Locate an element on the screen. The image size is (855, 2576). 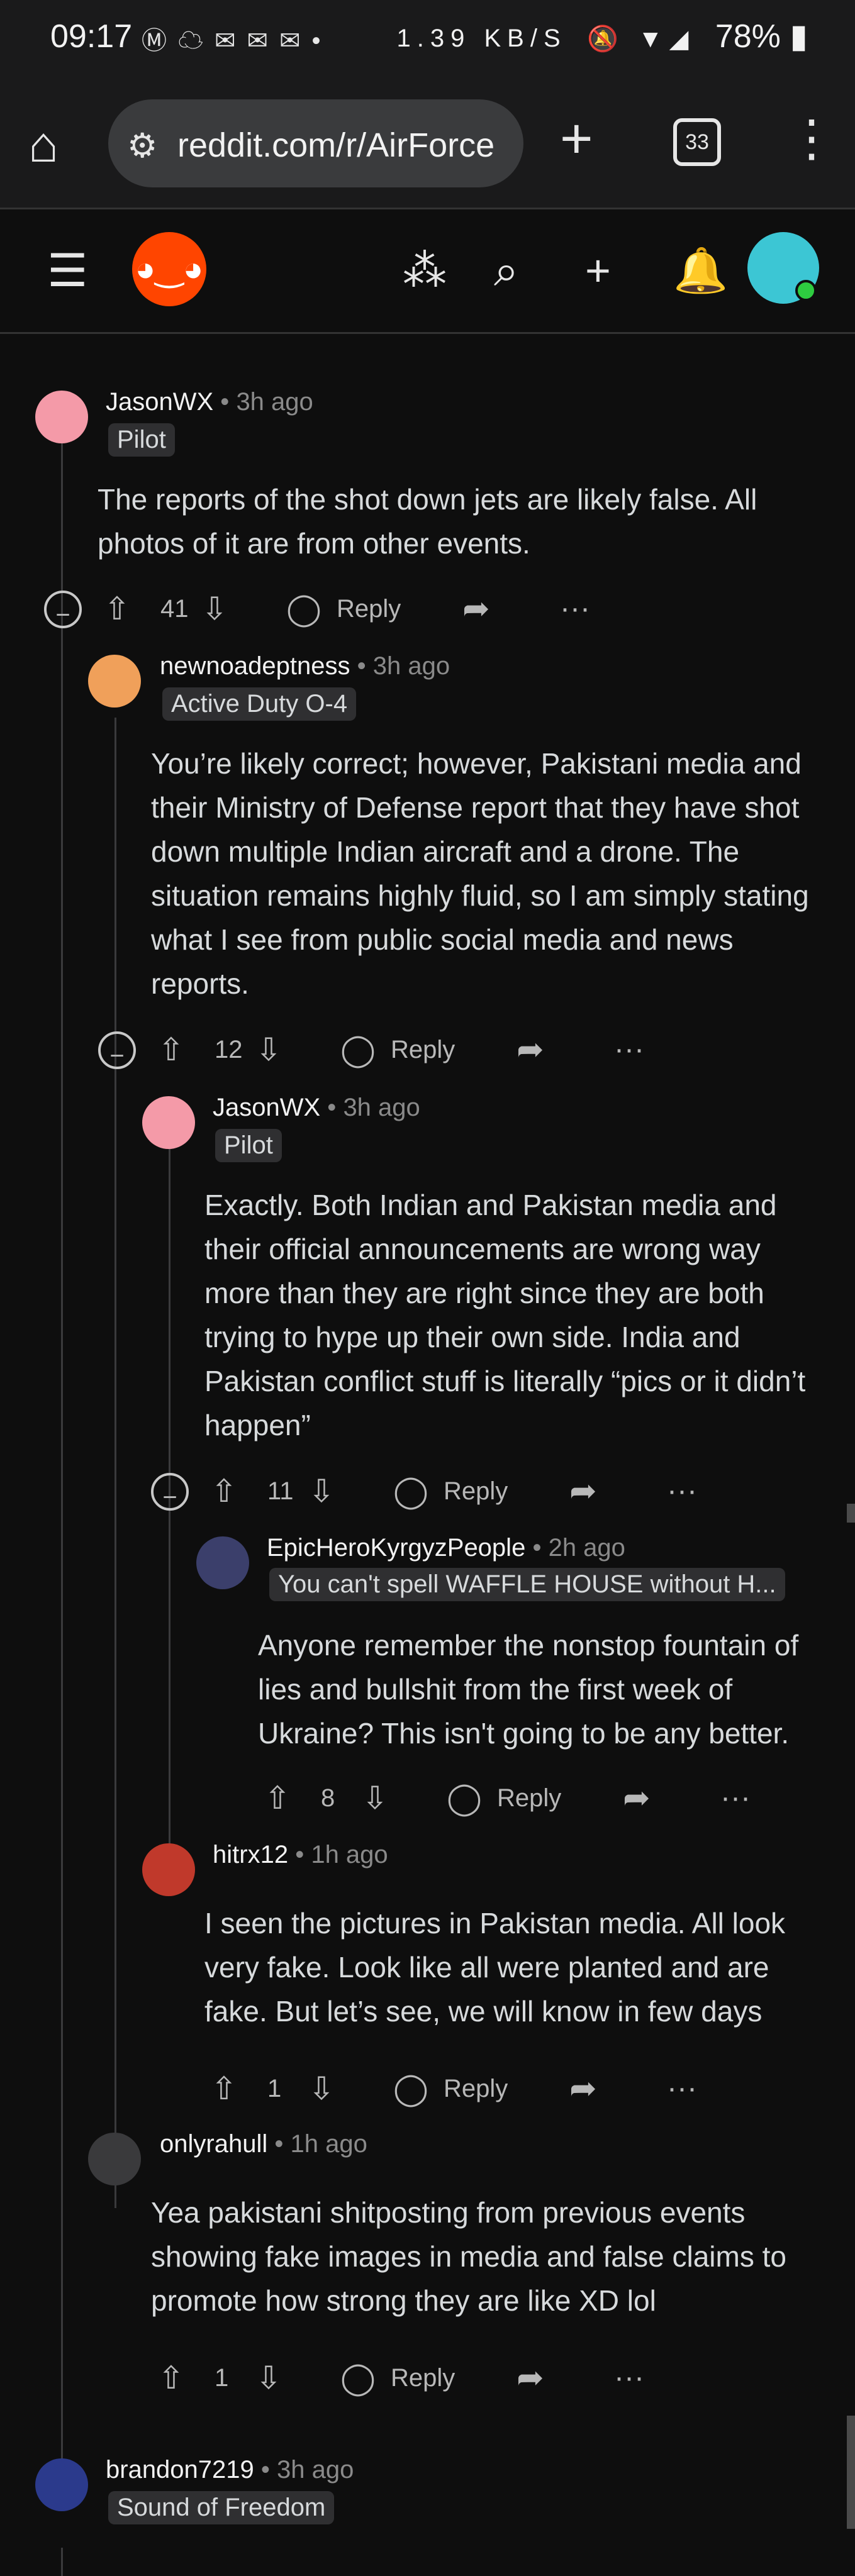
timestamp: 1h ago is located at coordinates (349, 1854).